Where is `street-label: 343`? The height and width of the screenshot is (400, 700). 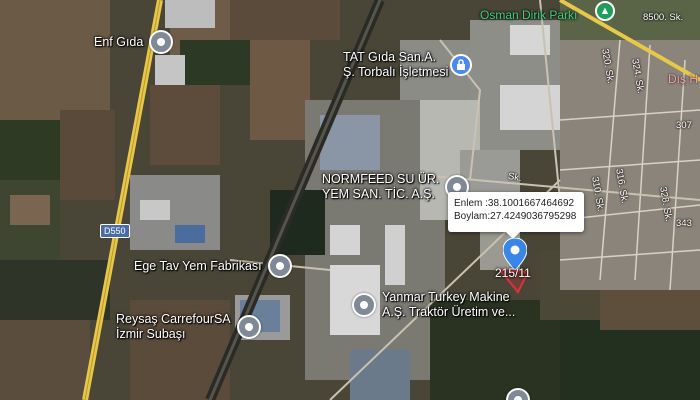
street-label: 343 is located at coordinates (684, 223).